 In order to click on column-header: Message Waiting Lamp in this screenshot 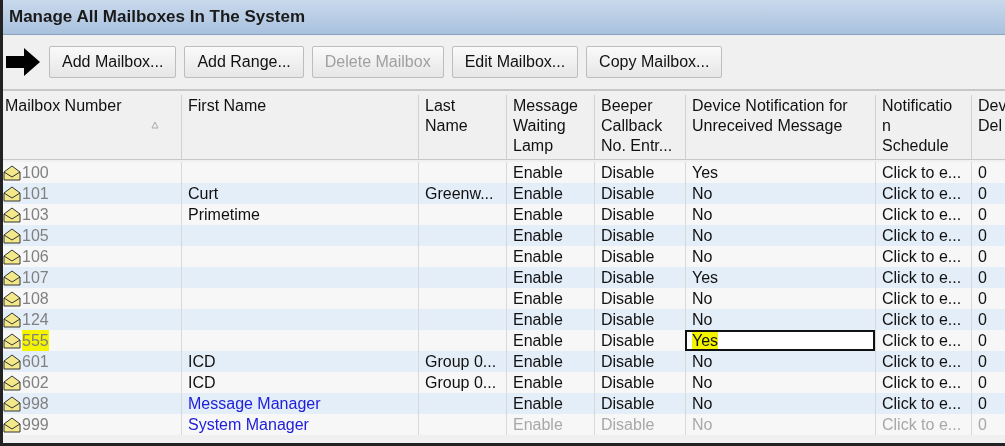, I will do `click(550, 127)`.